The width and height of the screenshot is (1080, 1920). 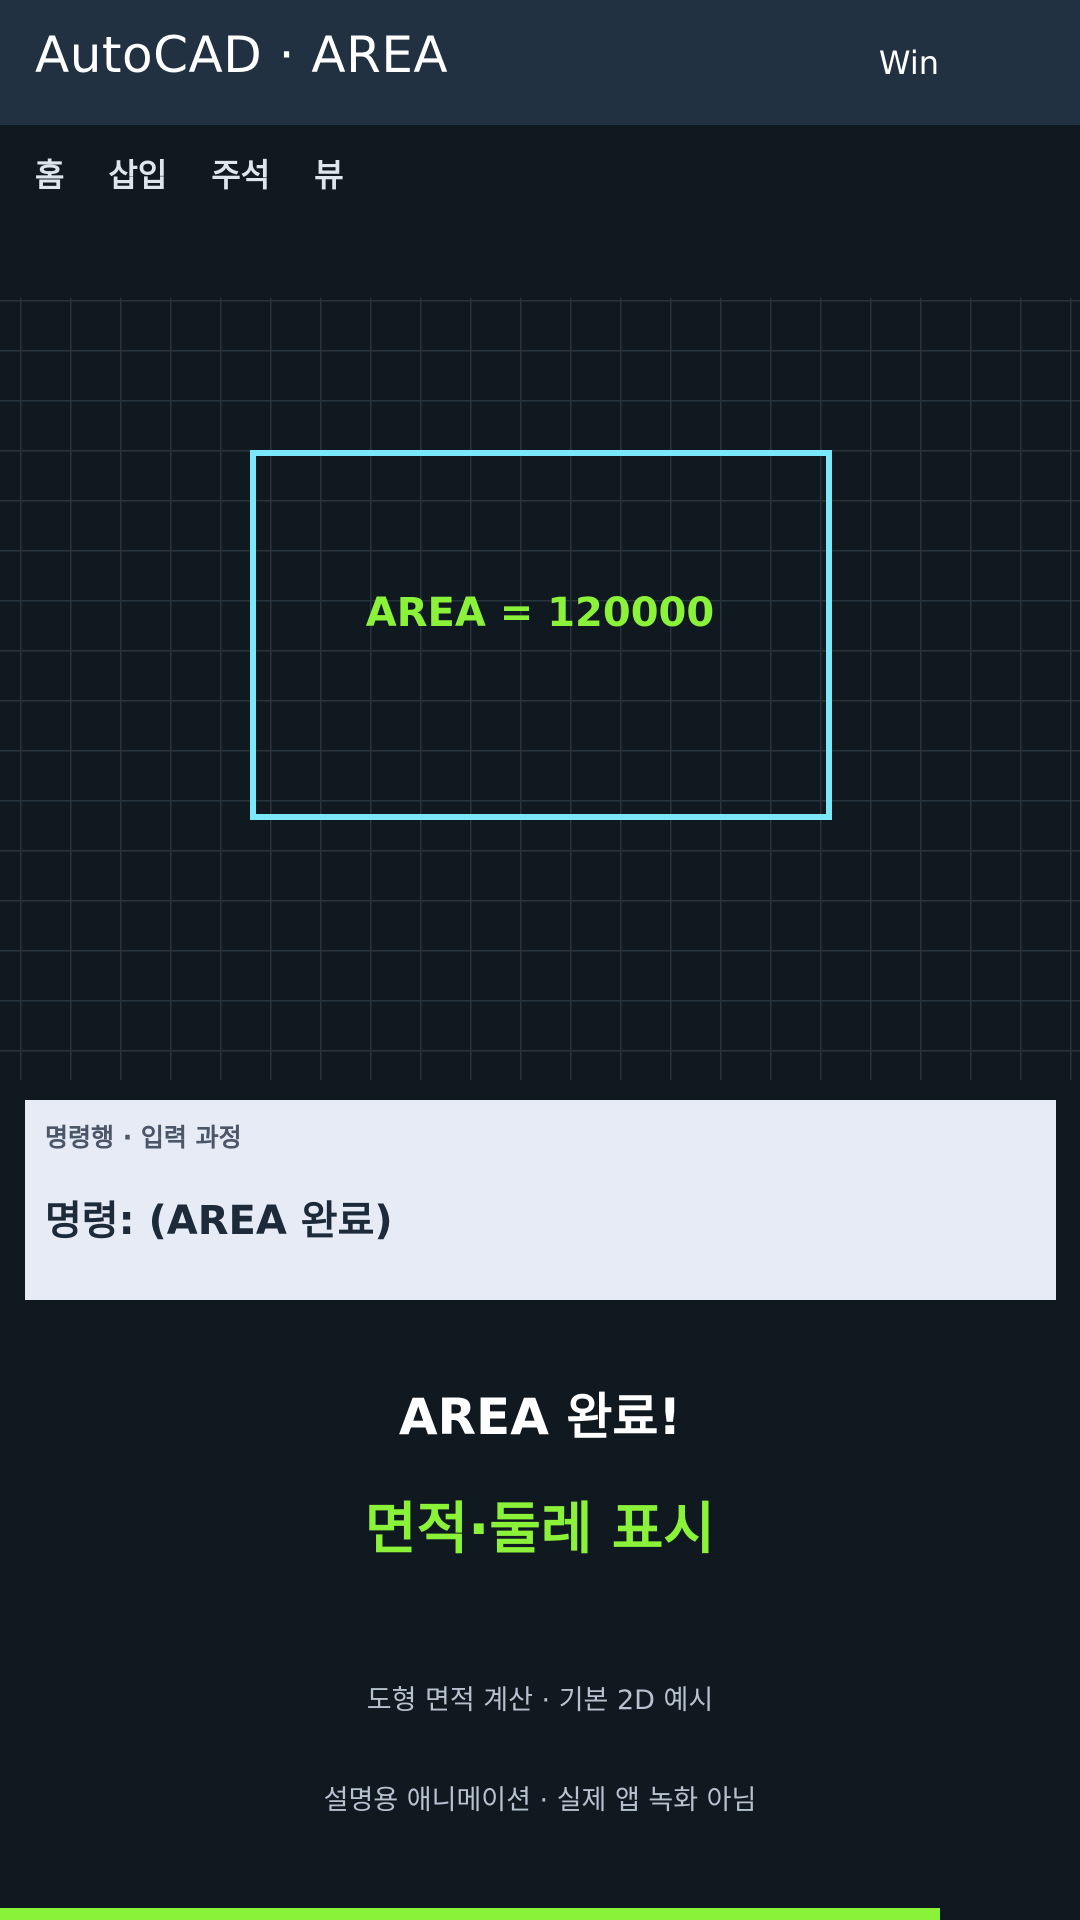 I want to click on ribbon-tabs: 홈 삽입 주석 뷰, so click(x=211, y=173).